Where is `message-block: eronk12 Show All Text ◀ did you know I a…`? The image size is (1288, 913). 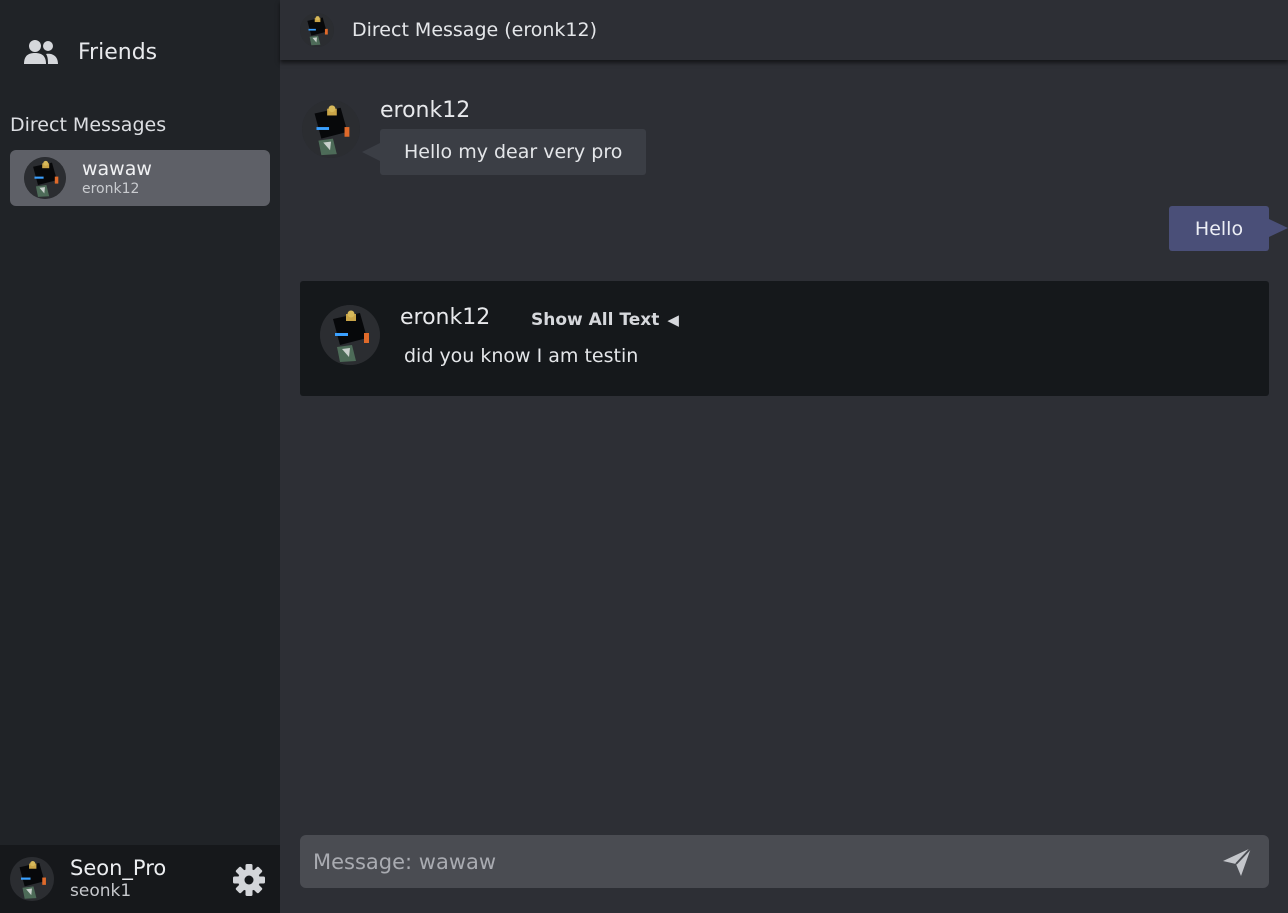
message-block: eronk12 Show All Text ◀ did you know I a… is located at coordinates (784, 338).